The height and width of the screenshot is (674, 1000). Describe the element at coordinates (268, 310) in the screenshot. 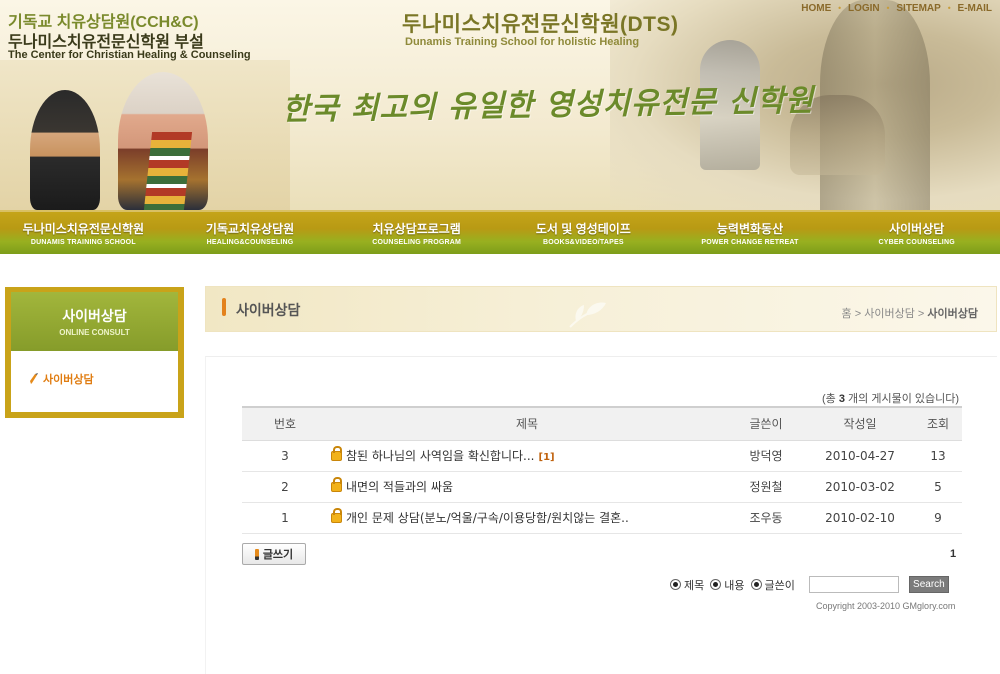

I see `page-title: 사이버상담` at that location.